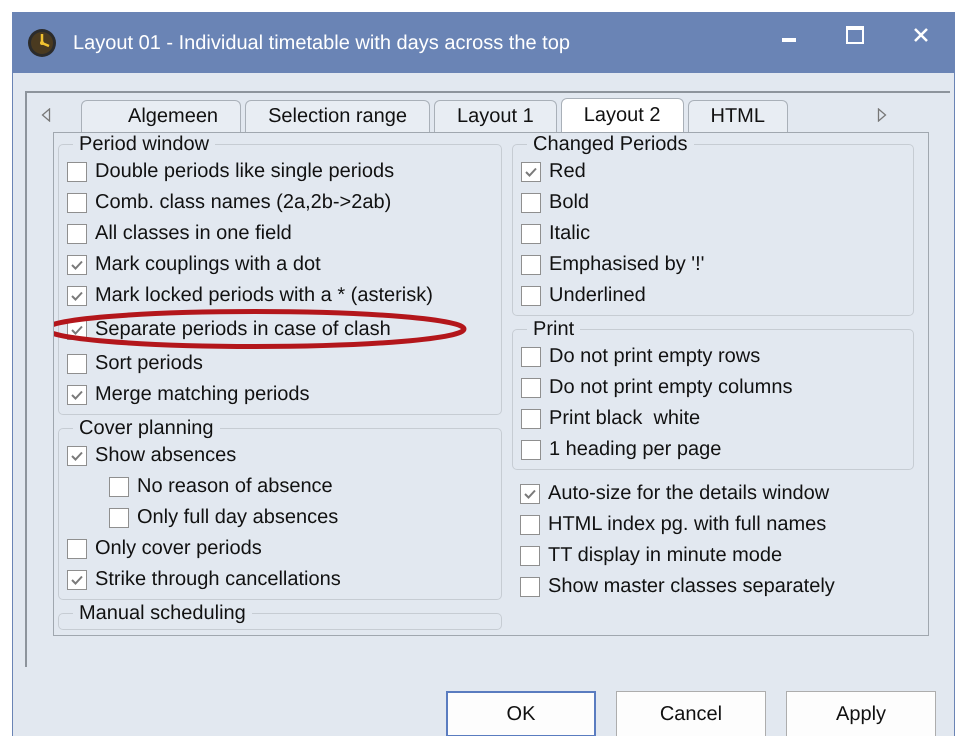  Describe the element at coordinates (554, 329) in the screenshot. I see `group-title: Print` at that location.